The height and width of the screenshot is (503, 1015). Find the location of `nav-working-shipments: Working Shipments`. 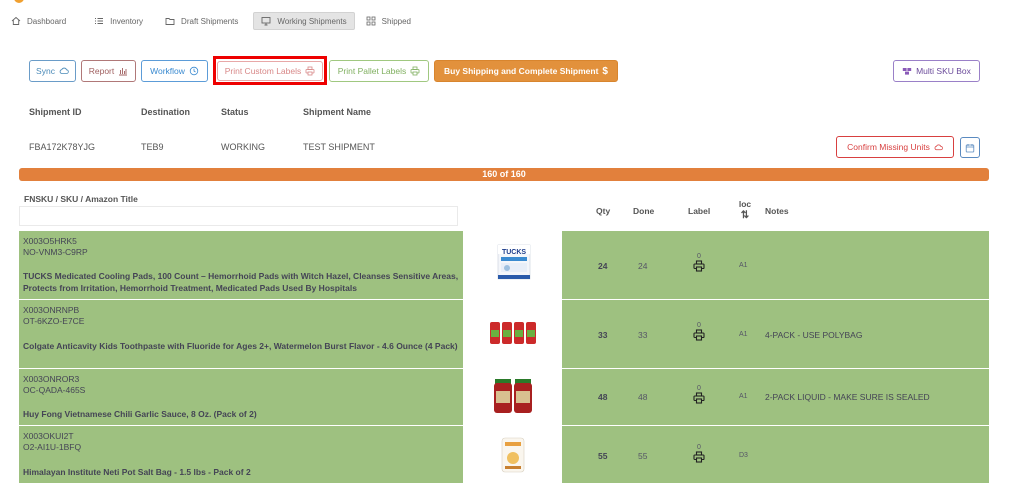

nav-working-shipments: Working Shipments is located at coordinates (304, 21).